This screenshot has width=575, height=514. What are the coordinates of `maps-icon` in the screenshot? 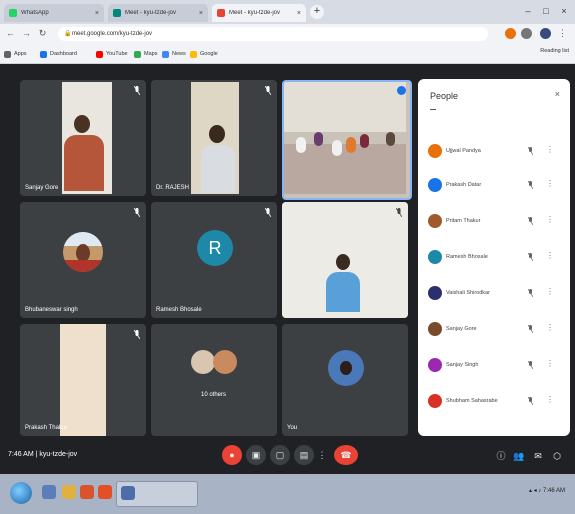 It's located at (137, 54).